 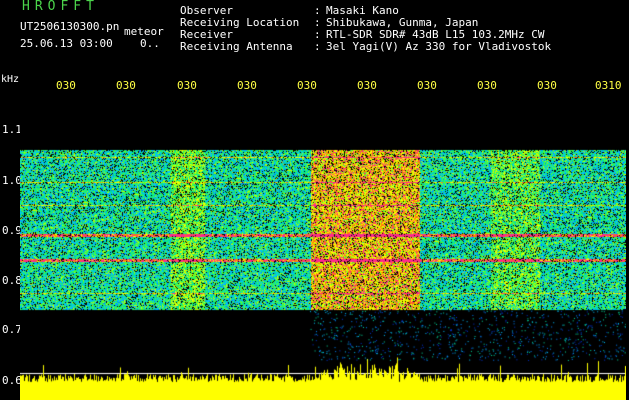 What do you see at coordinates (12, 380) in the screenshot?
I see `freq-tick-label: 0.6` at bounding box center [12, 380].